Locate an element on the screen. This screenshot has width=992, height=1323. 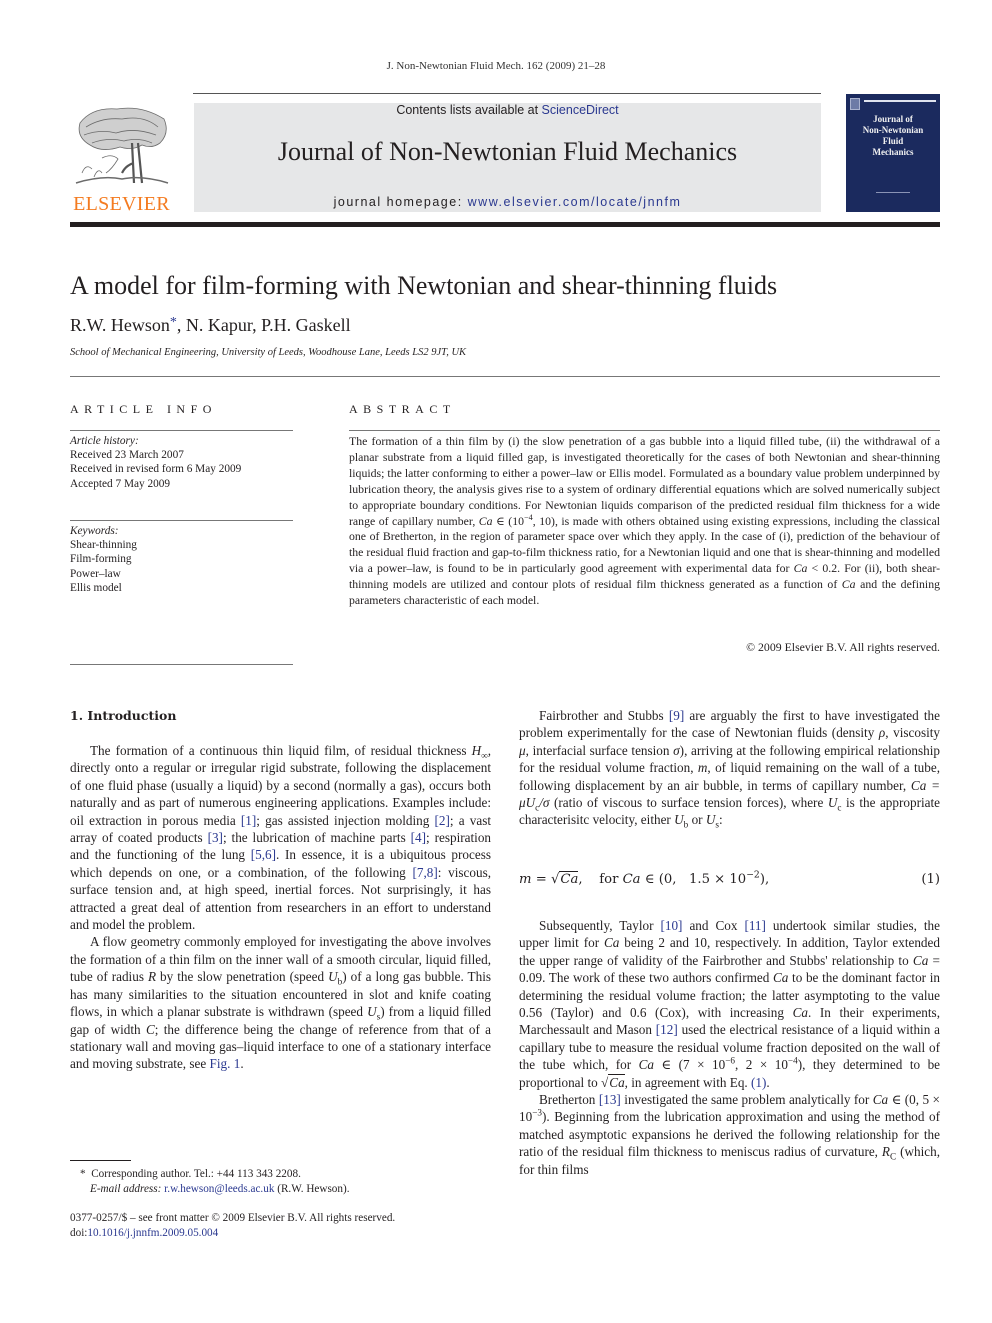
cover-bar is located at coordinates (900, 101).